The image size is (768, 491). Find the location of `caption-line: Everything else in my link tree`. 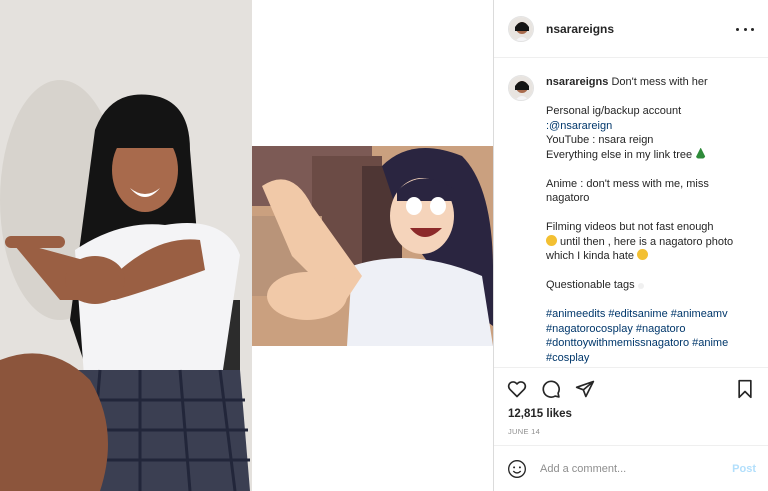

caption-line: Everything else in my link tree is located at coordinates (619, 154).